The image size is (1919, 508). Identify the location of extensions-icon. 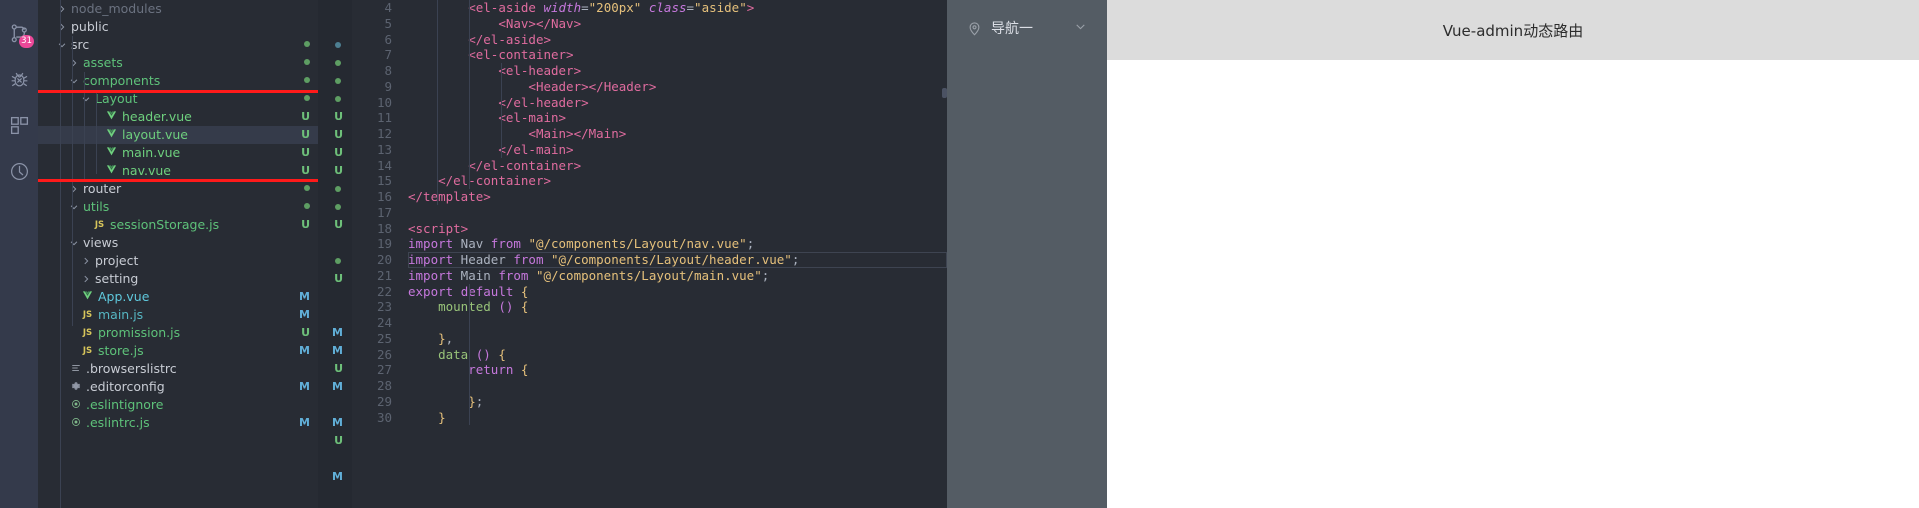
(19, 125).